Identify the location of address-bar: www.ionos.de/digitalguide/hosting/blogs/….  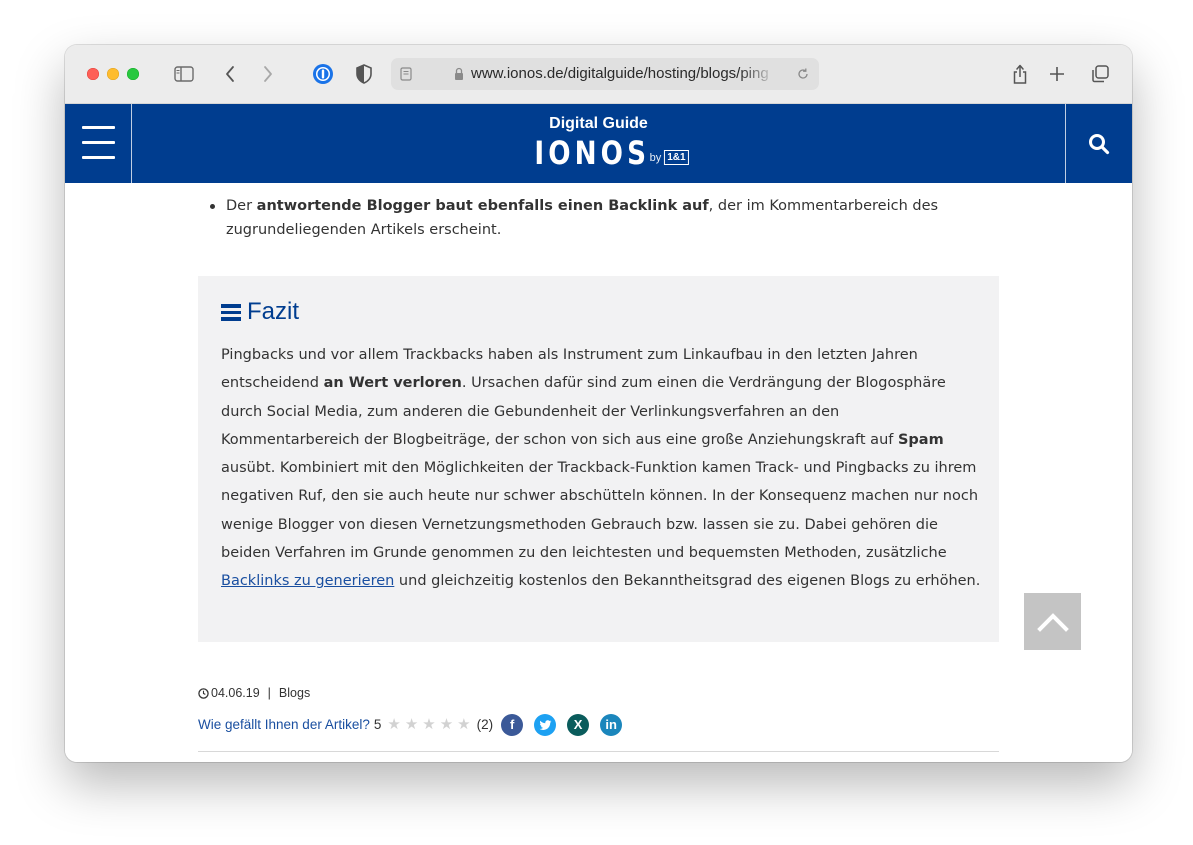
(605, 74).